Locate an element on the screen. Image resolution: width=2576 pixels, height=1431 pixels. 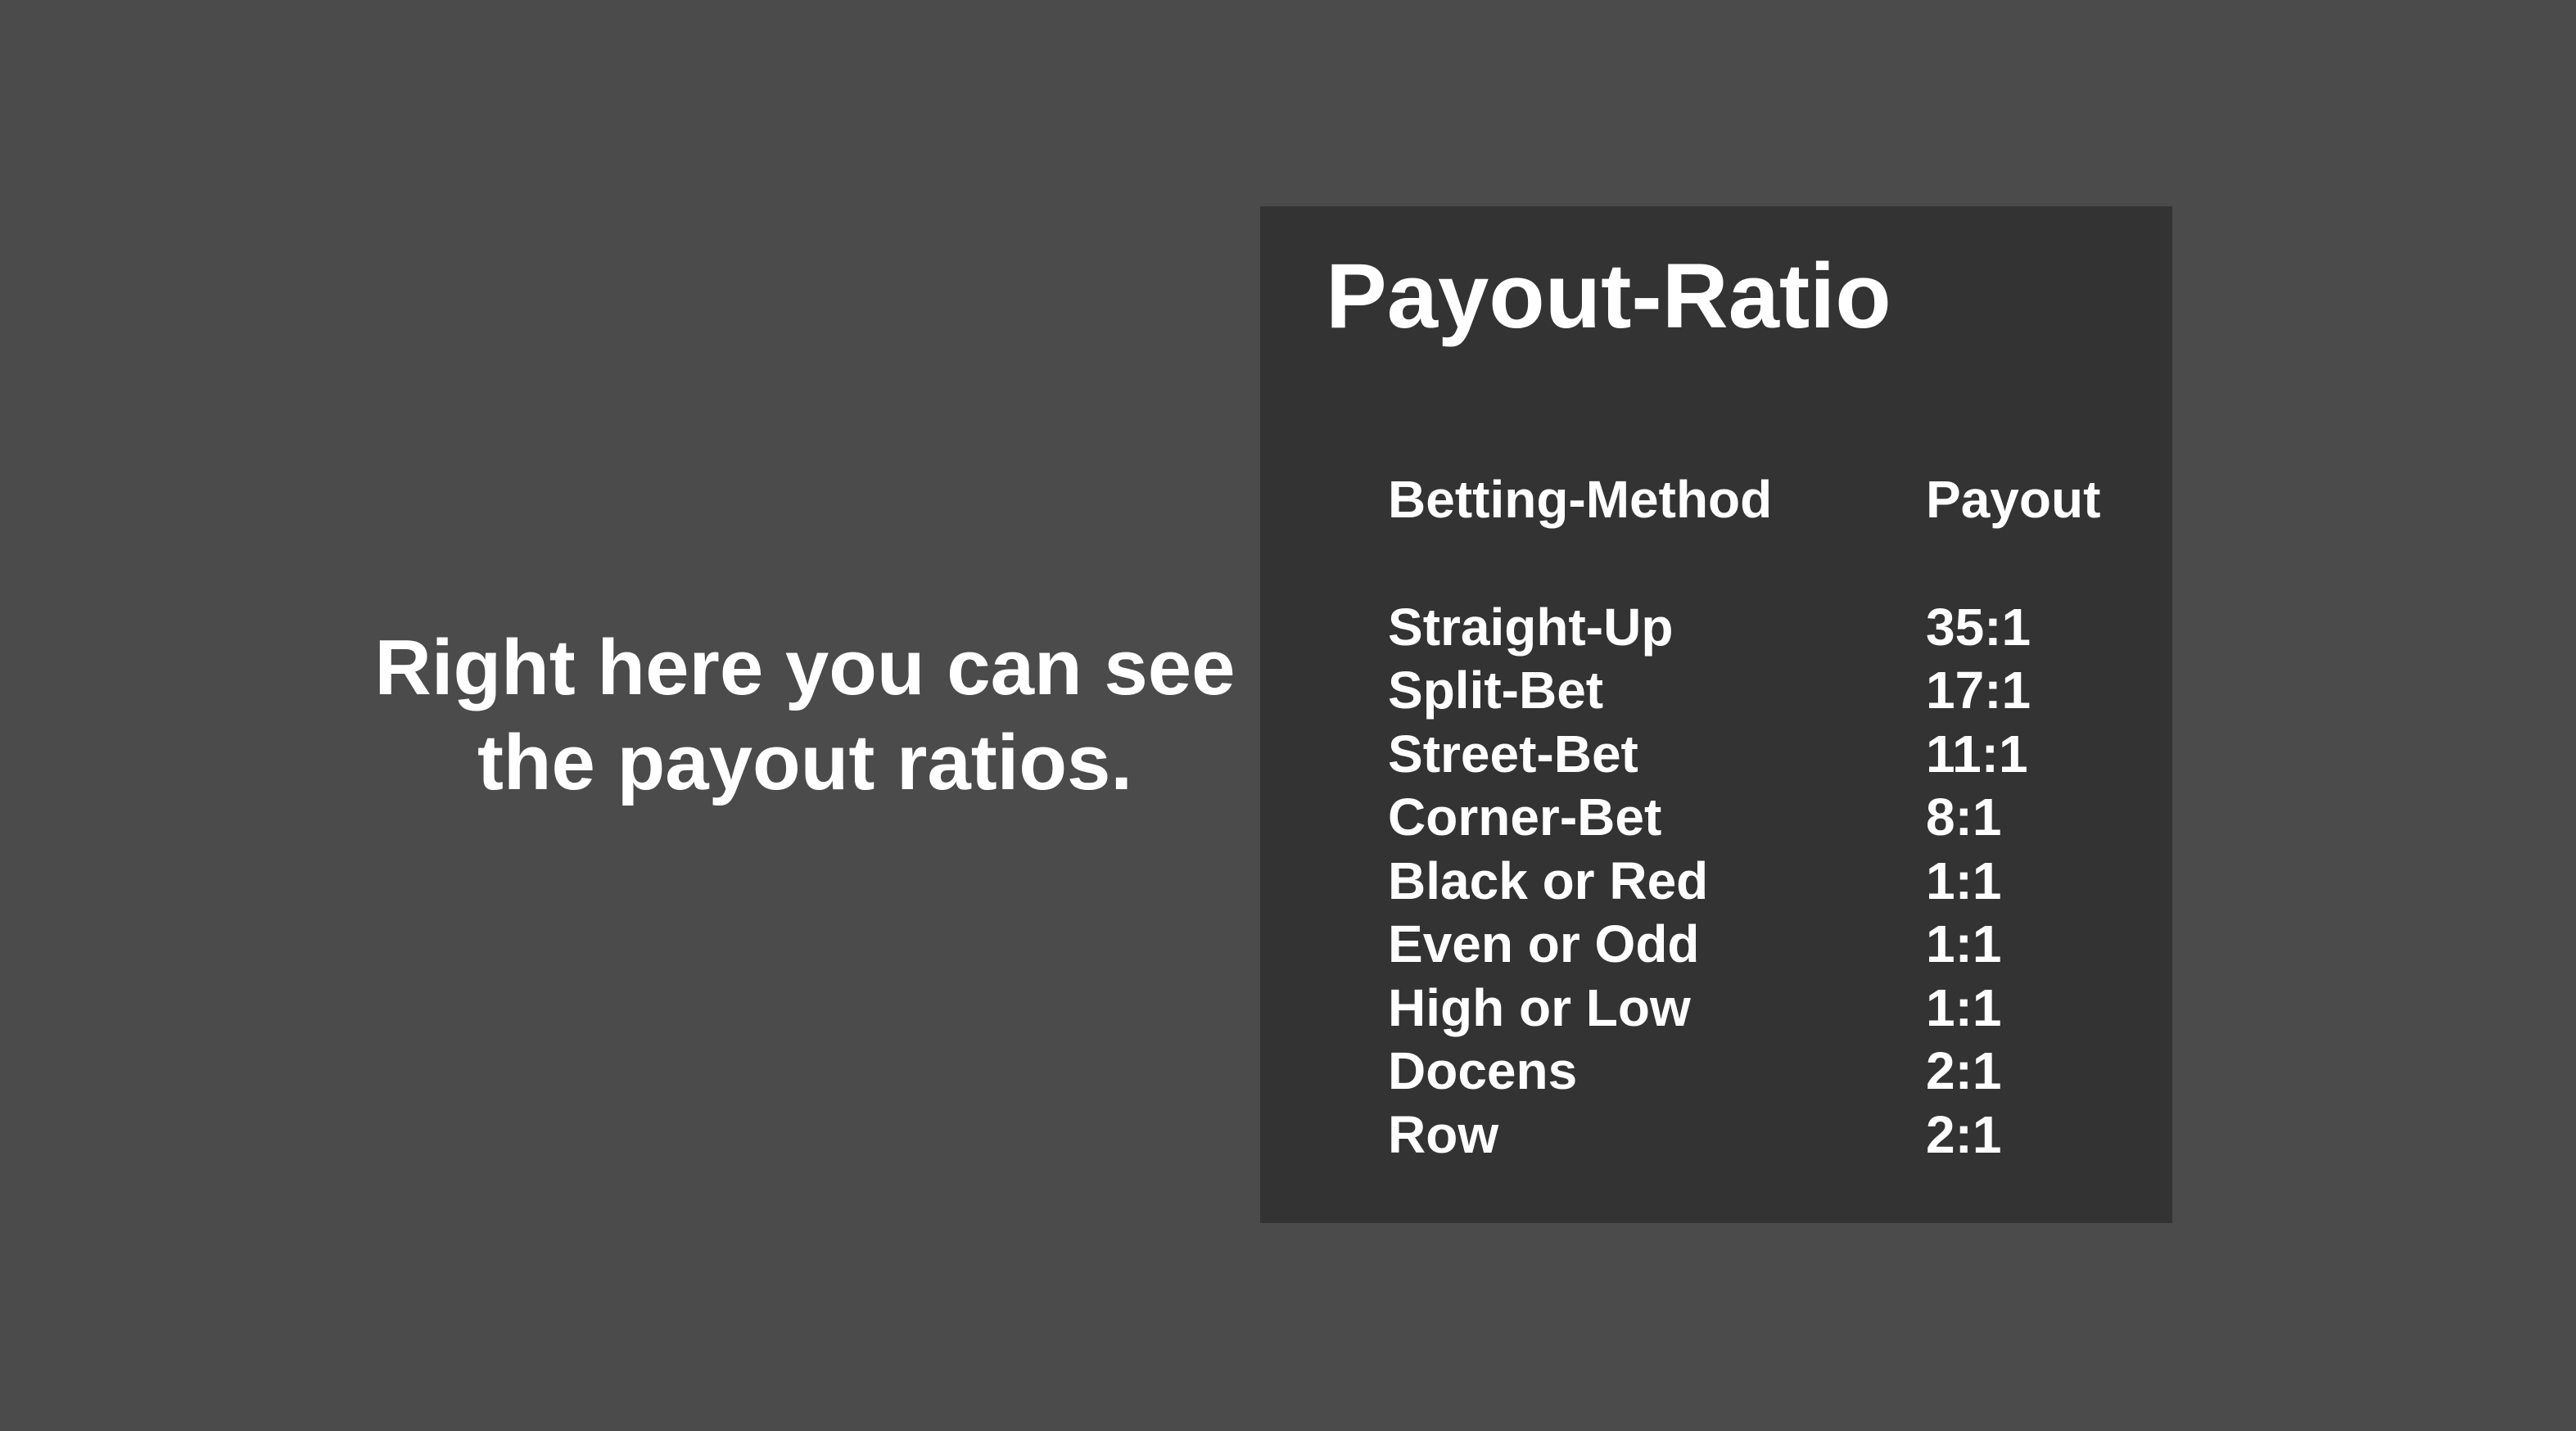
betting-method-cell: Split-Bet is located at coordinates (1496, 690).